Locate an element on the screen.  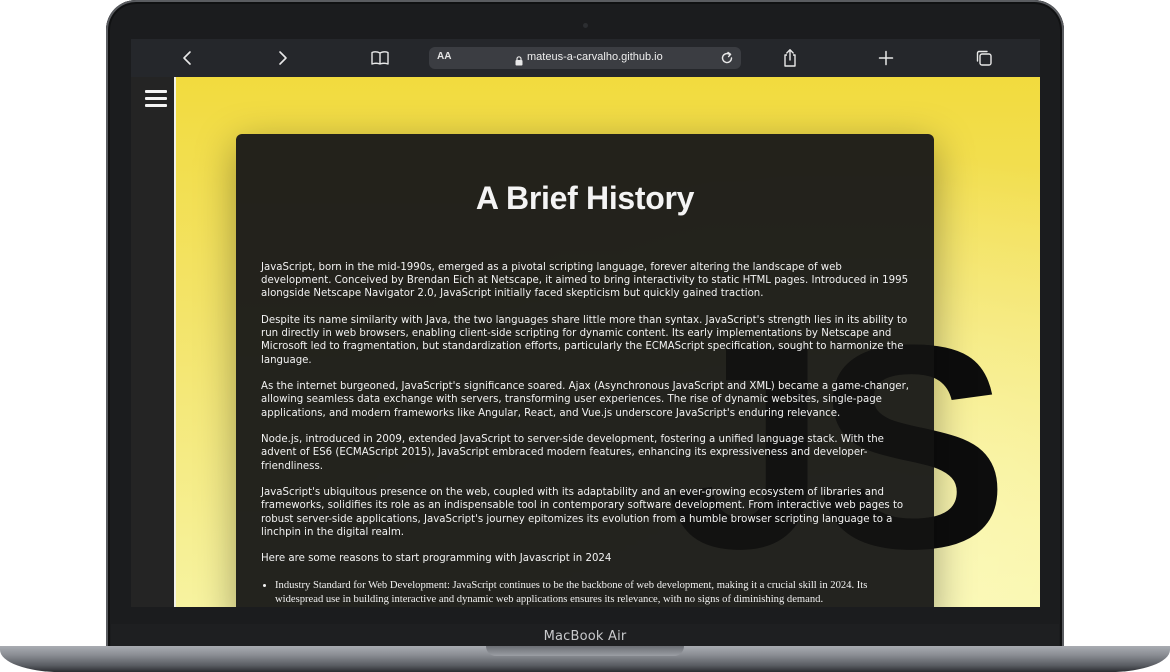
chevron-right-icon is located at coordinates (283, 58).